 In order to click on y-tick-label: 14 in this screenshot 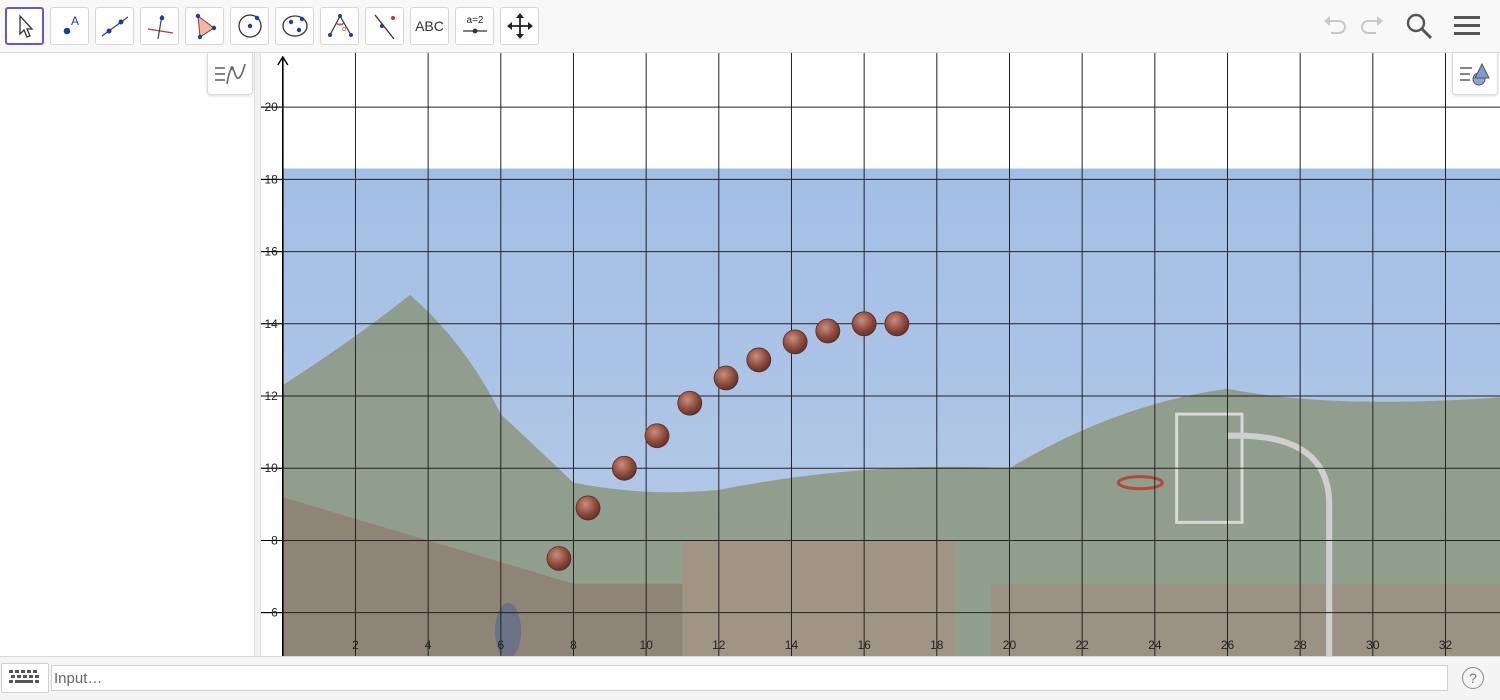, I will do `click(271, 324)`.